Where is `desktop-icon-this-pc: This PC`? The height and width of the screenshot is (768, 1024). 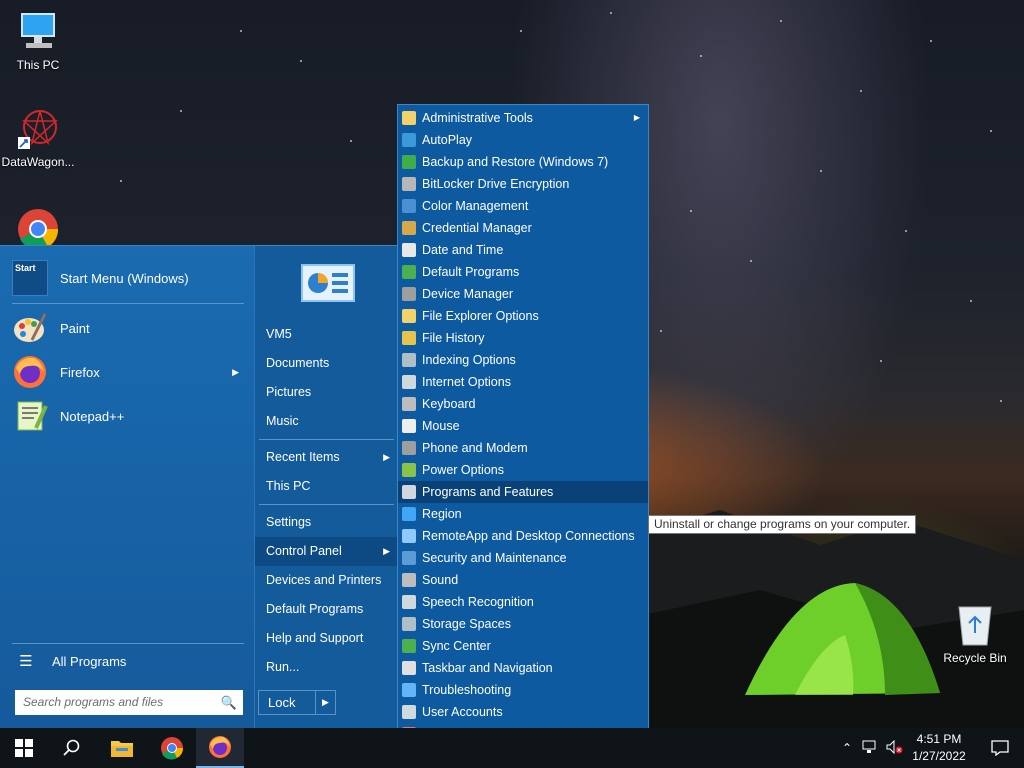
desktop-icon-this-pc: This PC is located at coordinates (38, 41).